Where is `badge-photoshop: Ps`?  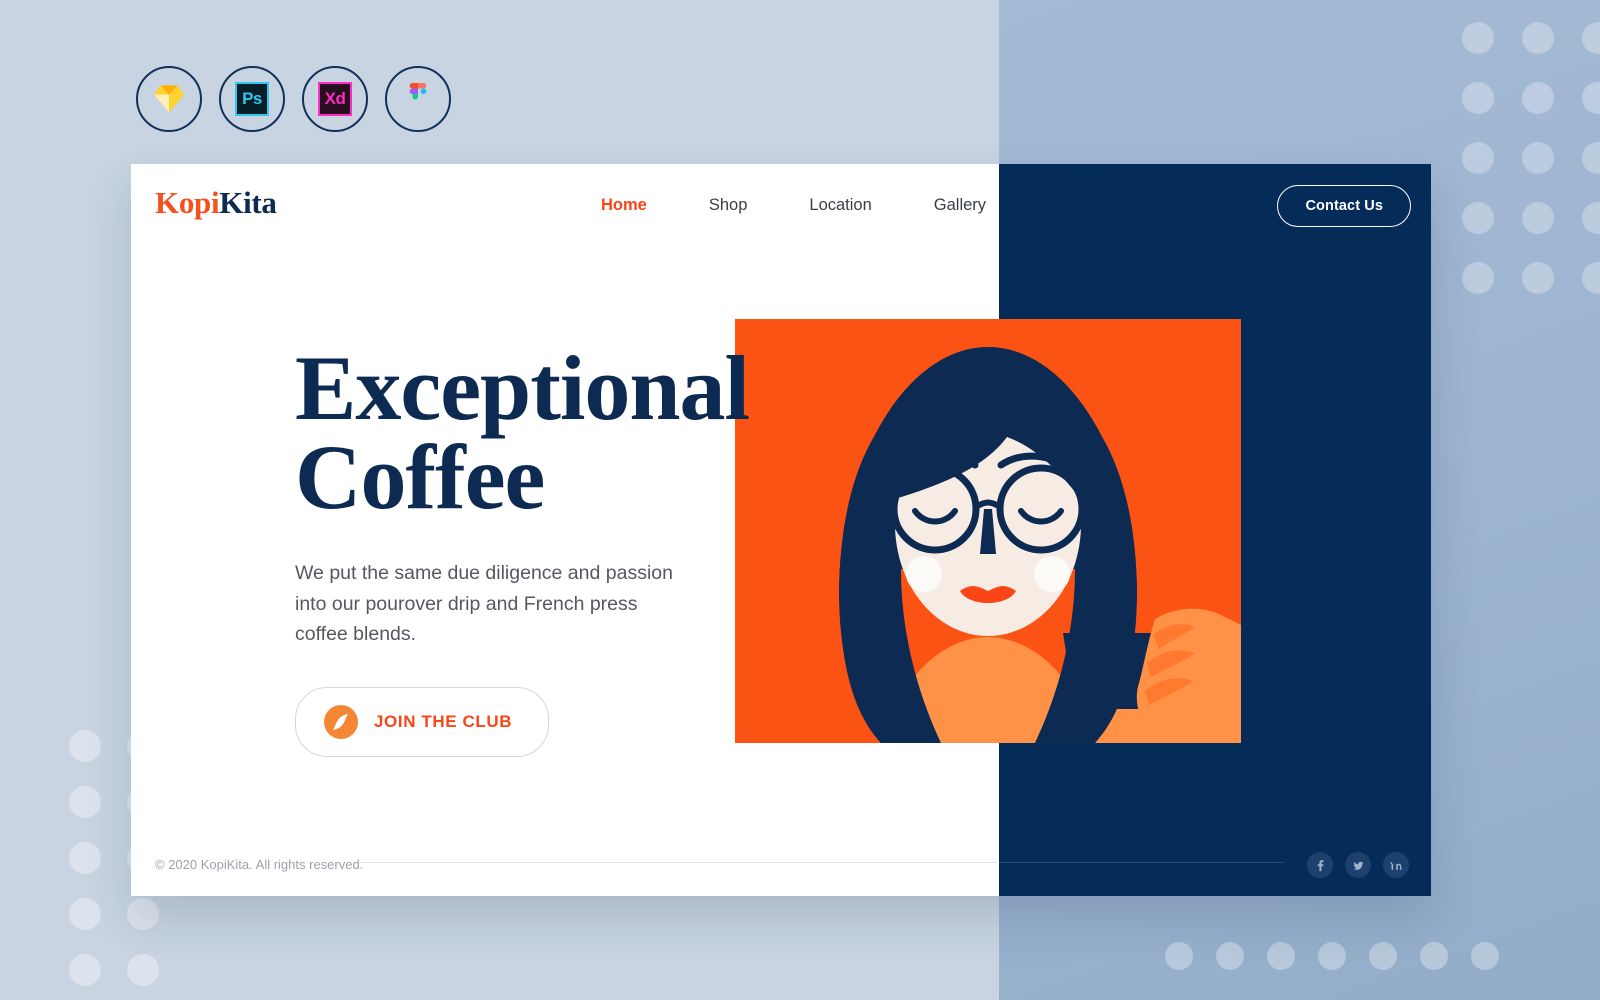
badge-photoshop: Ps is located at coordinates (252, 99).